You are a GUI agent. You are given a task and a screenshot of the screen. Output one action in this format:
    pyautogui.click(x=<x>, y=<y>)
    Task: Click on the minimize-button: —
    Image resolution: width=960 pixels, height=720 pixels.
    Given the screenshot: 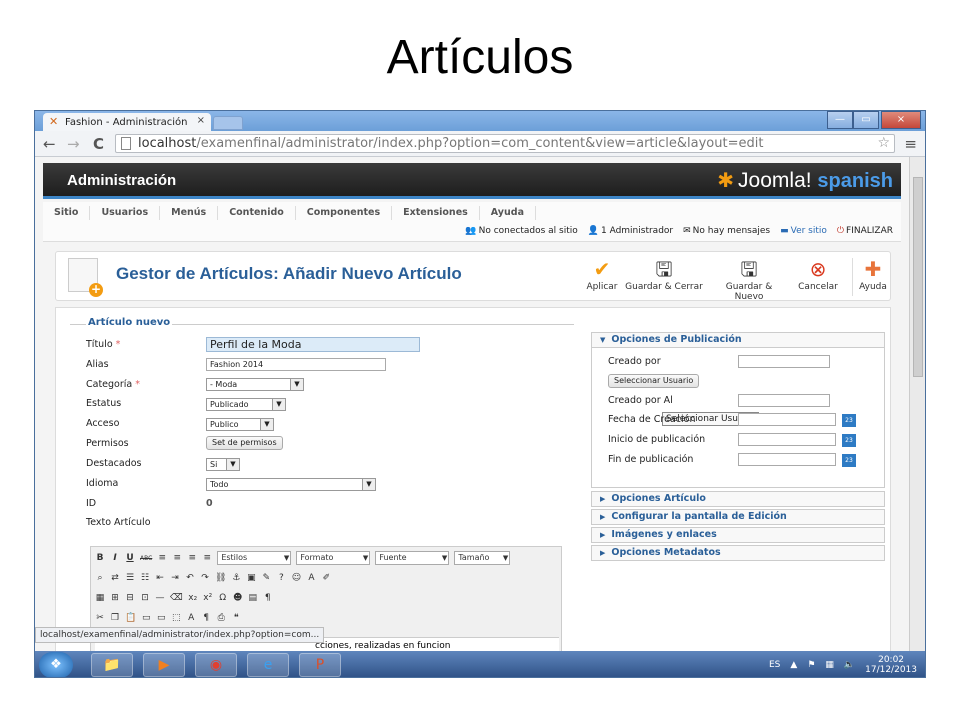 What is the action you would take?
    pyautogui.click(x=840, y=120)
    